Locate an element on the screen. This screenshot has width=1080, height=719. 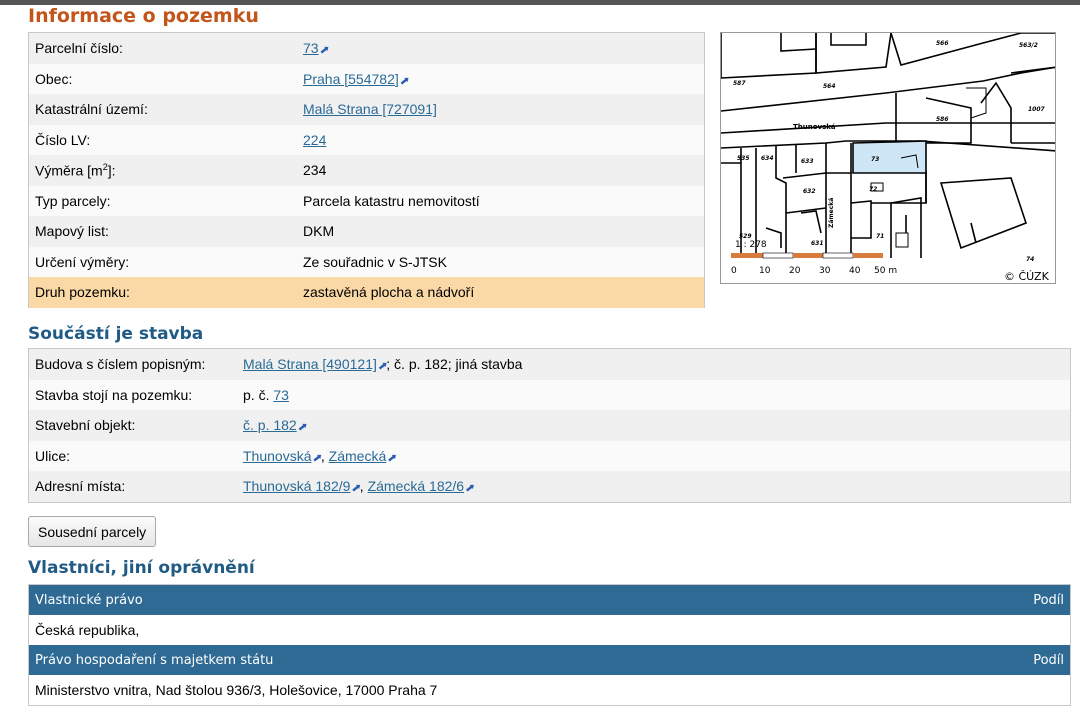
owner-share-label: Podíl is located at coordinates (1048, 660).